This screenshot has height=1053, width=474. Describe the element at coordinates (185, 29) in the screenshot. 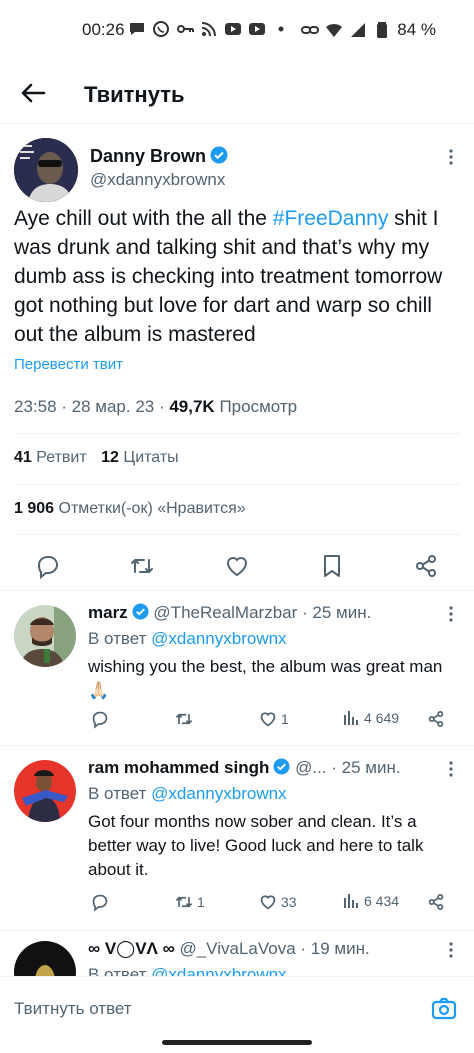

I see `key-icon` at that location.